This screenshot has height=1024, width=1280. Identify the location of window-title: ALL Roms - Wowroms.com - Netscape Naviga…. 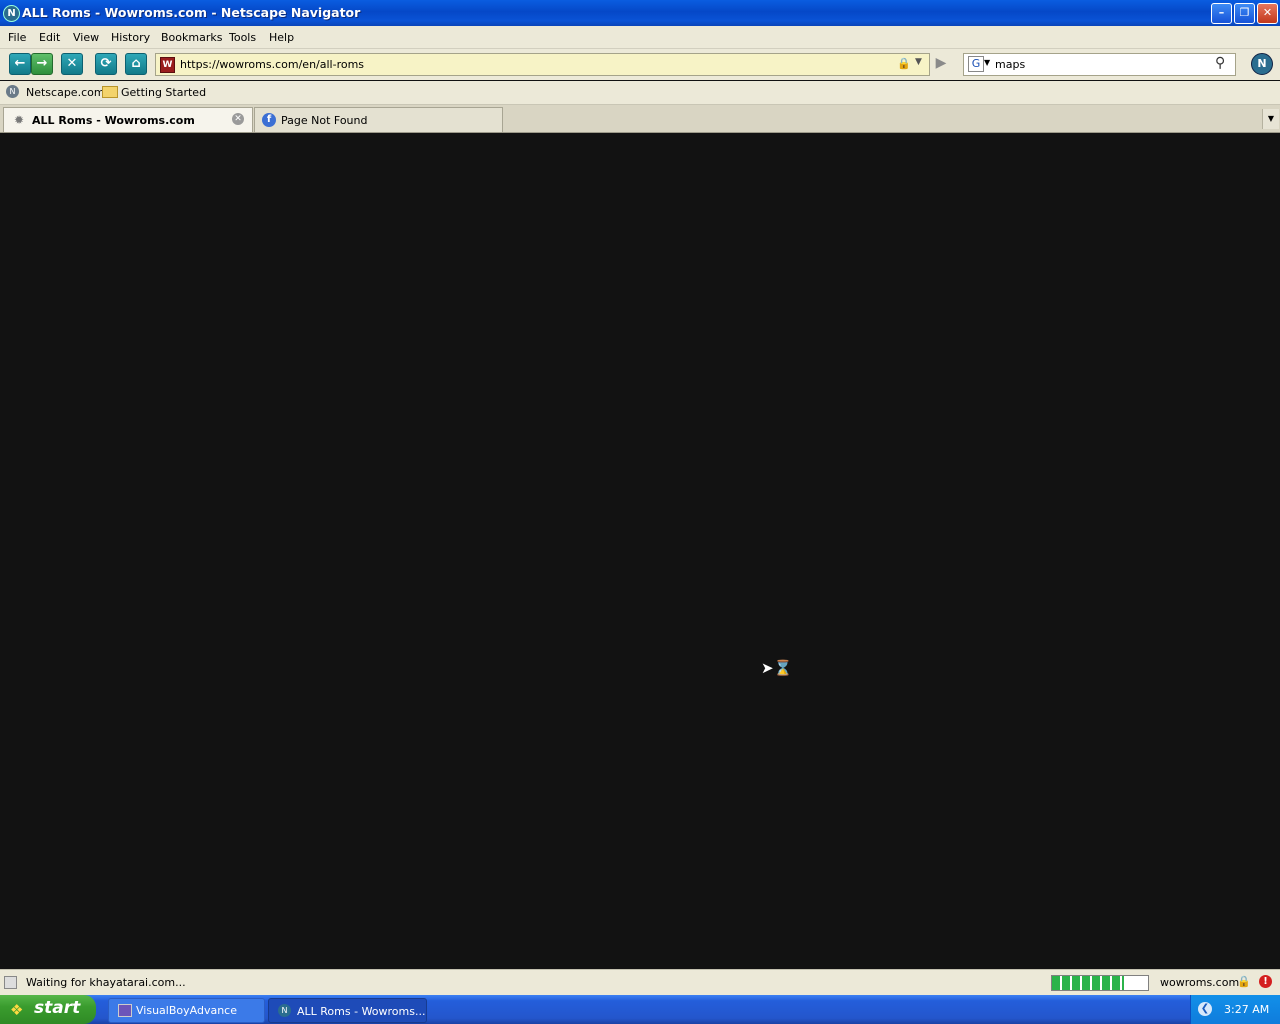
(191, 12).